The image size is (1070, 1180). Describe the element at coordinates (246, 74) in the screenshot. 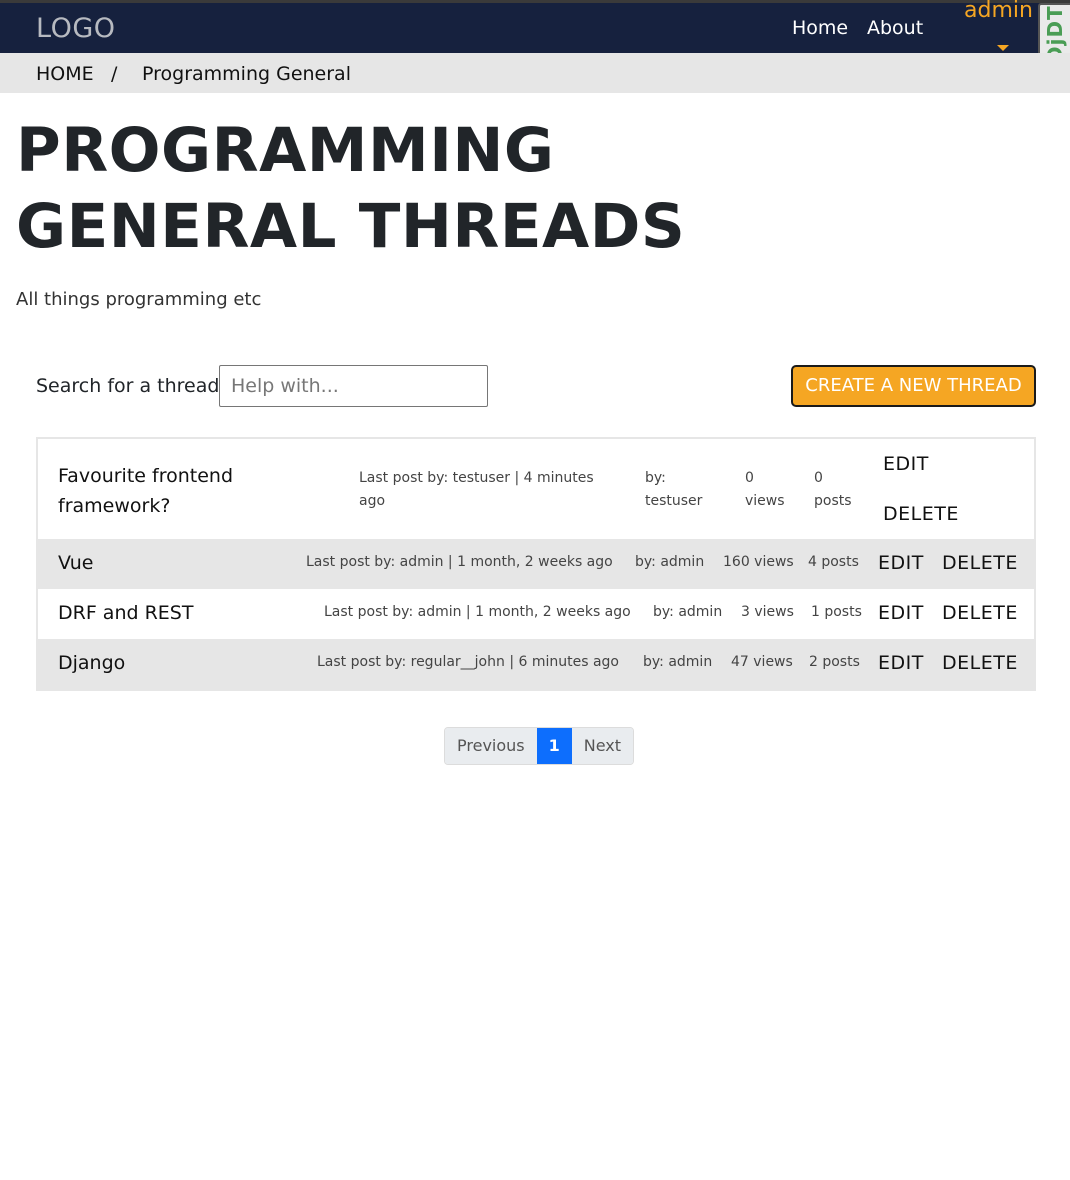

I see `breadcrumb-current: Programming General` at that location.